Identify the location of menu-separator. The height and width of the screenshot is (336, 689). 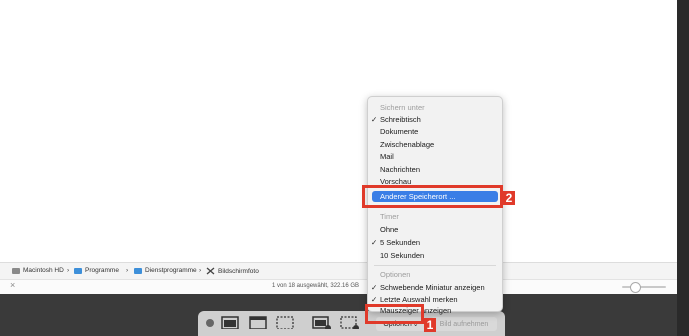
(435, 265).